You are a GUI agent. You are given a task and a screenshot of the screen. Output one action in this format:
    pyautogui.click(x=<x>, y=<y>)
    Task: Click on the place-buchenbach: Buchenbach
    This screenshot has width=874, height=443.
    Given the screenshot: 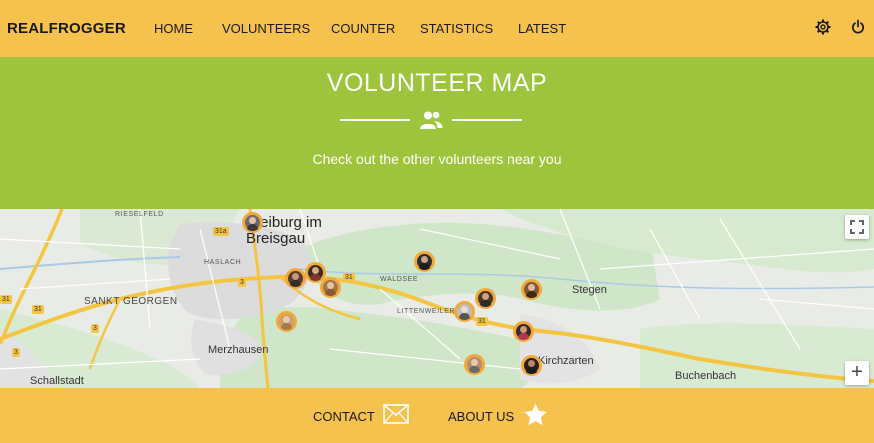 What is the action you would take?
    pyautogui.click(x=706, y=376)
    